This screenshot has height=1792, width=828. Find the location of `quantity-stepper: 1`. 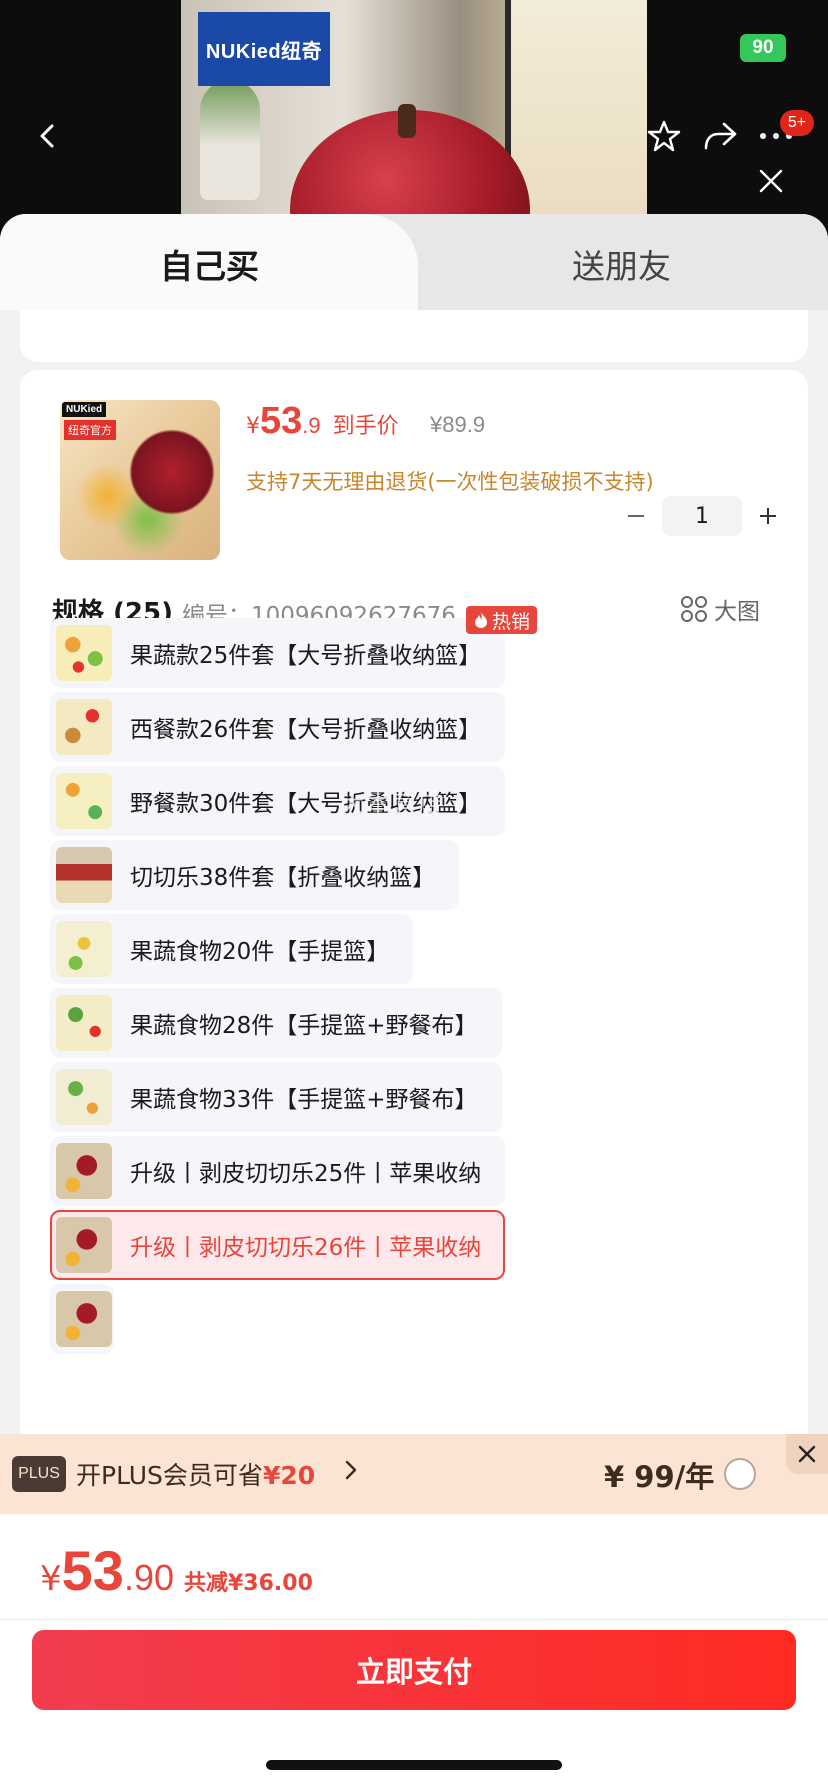

quantity-stepper: 1 is located at coordinates (702, 516).